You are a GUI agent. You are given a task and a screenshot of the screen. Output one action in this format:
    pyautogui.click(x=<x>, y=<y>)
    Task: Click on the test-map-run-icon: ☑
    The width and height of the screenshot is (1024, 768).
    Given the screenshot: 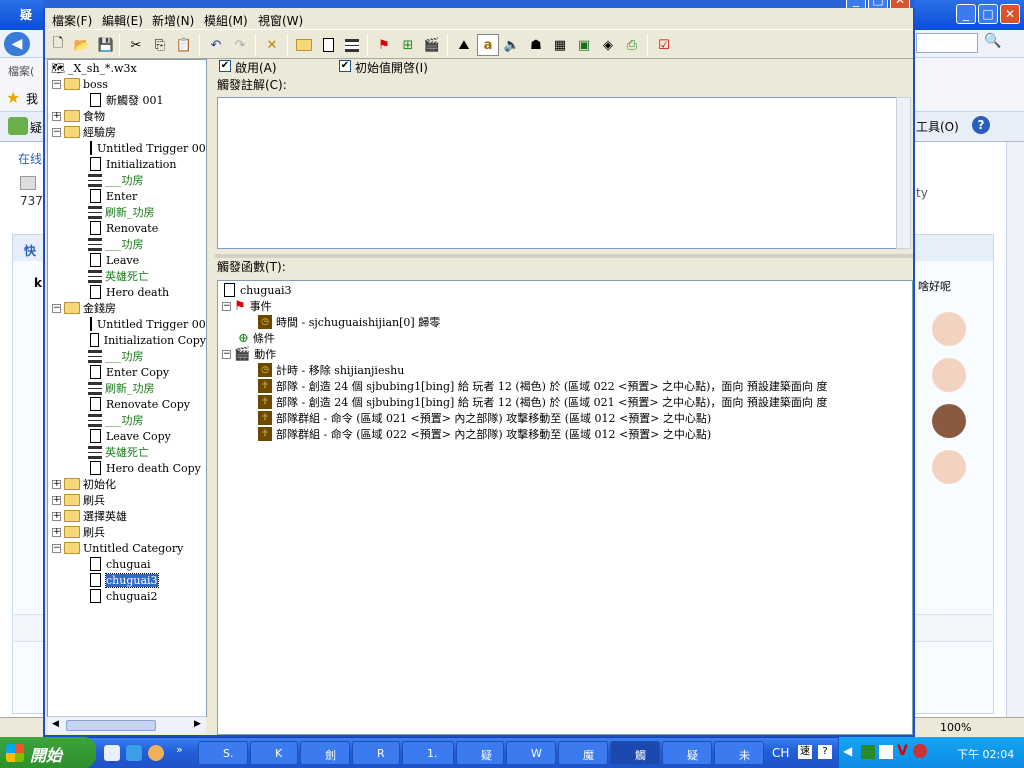 What is the action you would take?
    pyautogui.click(x=664, y=45)
    